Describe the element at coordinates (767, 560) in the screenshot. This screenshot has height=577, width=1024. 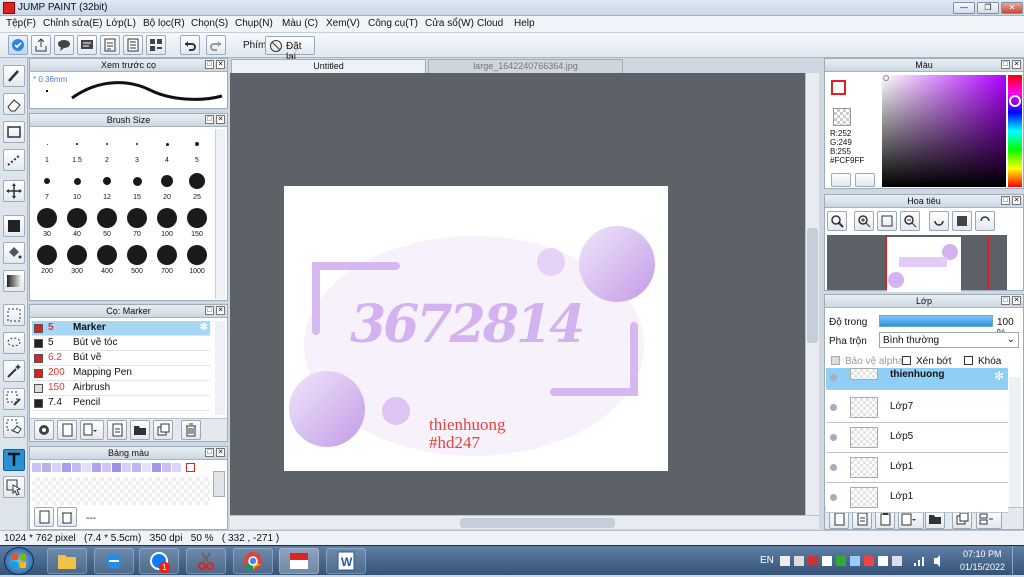
I see `language-indicator: EN` at that location.